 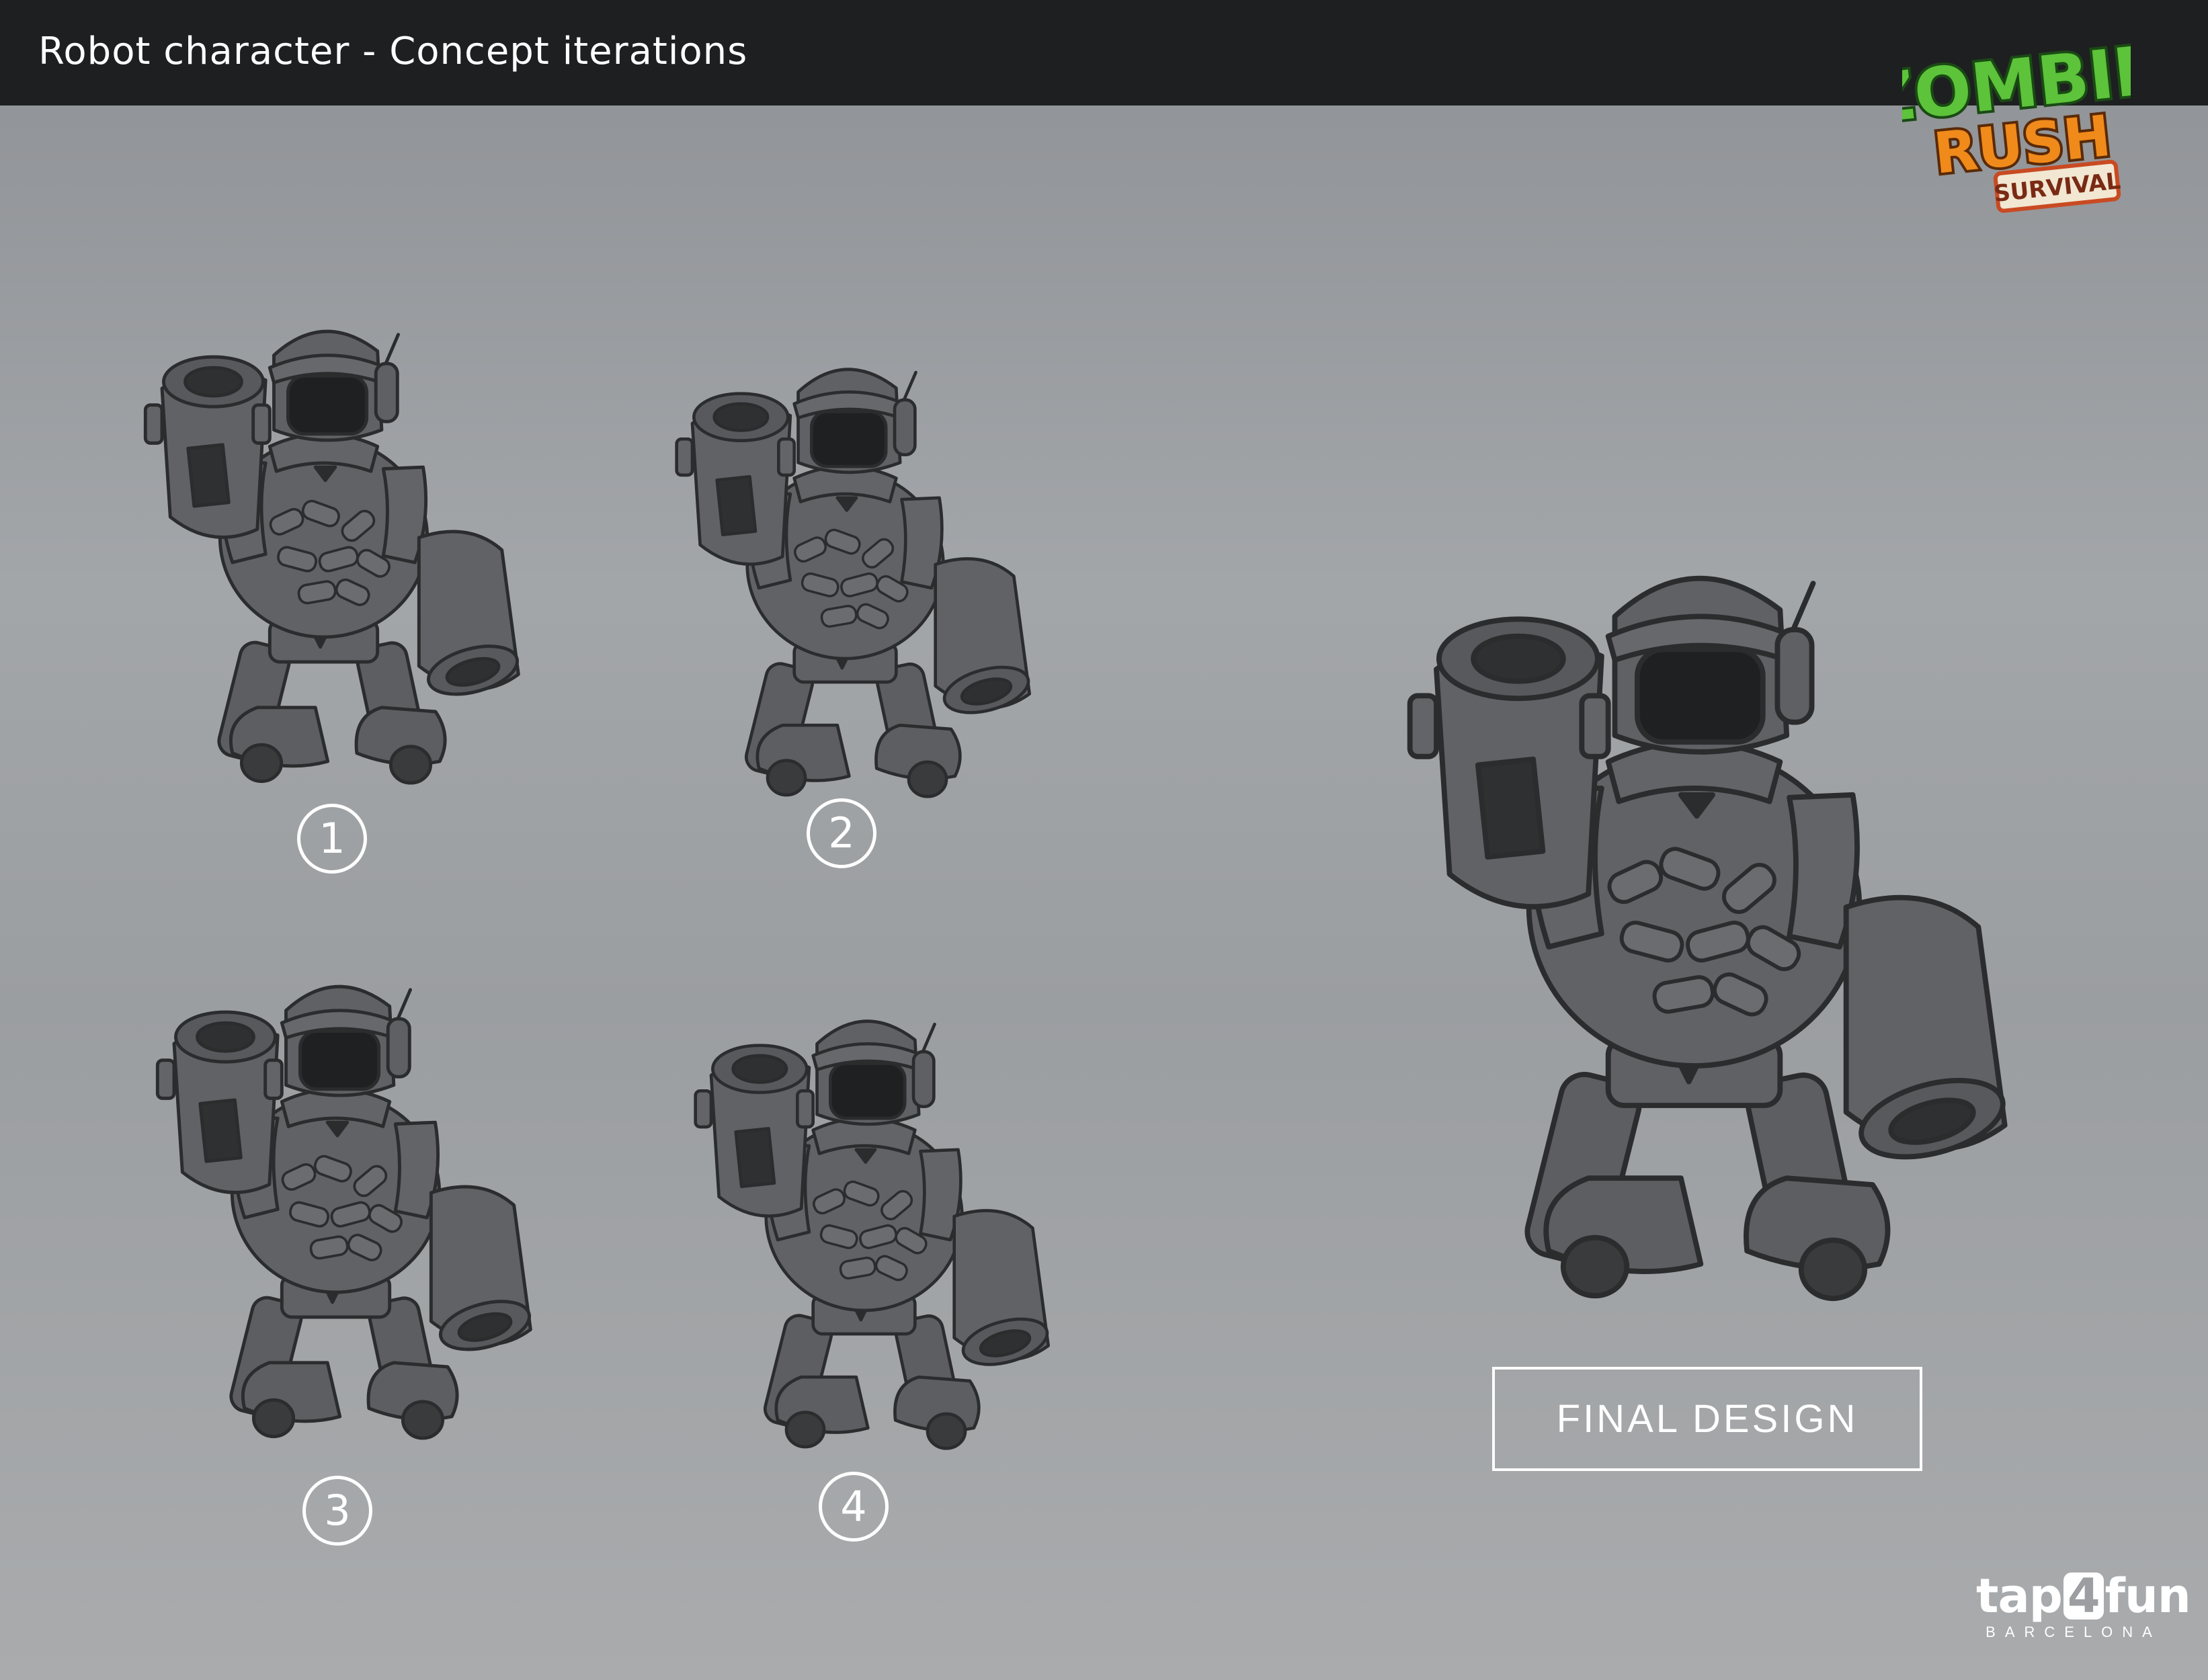 What do you see at coordinates (2074, 1632) in the screenshot?
I see `brand-city: BARCELONA` at bounding box center [2074, 1632].